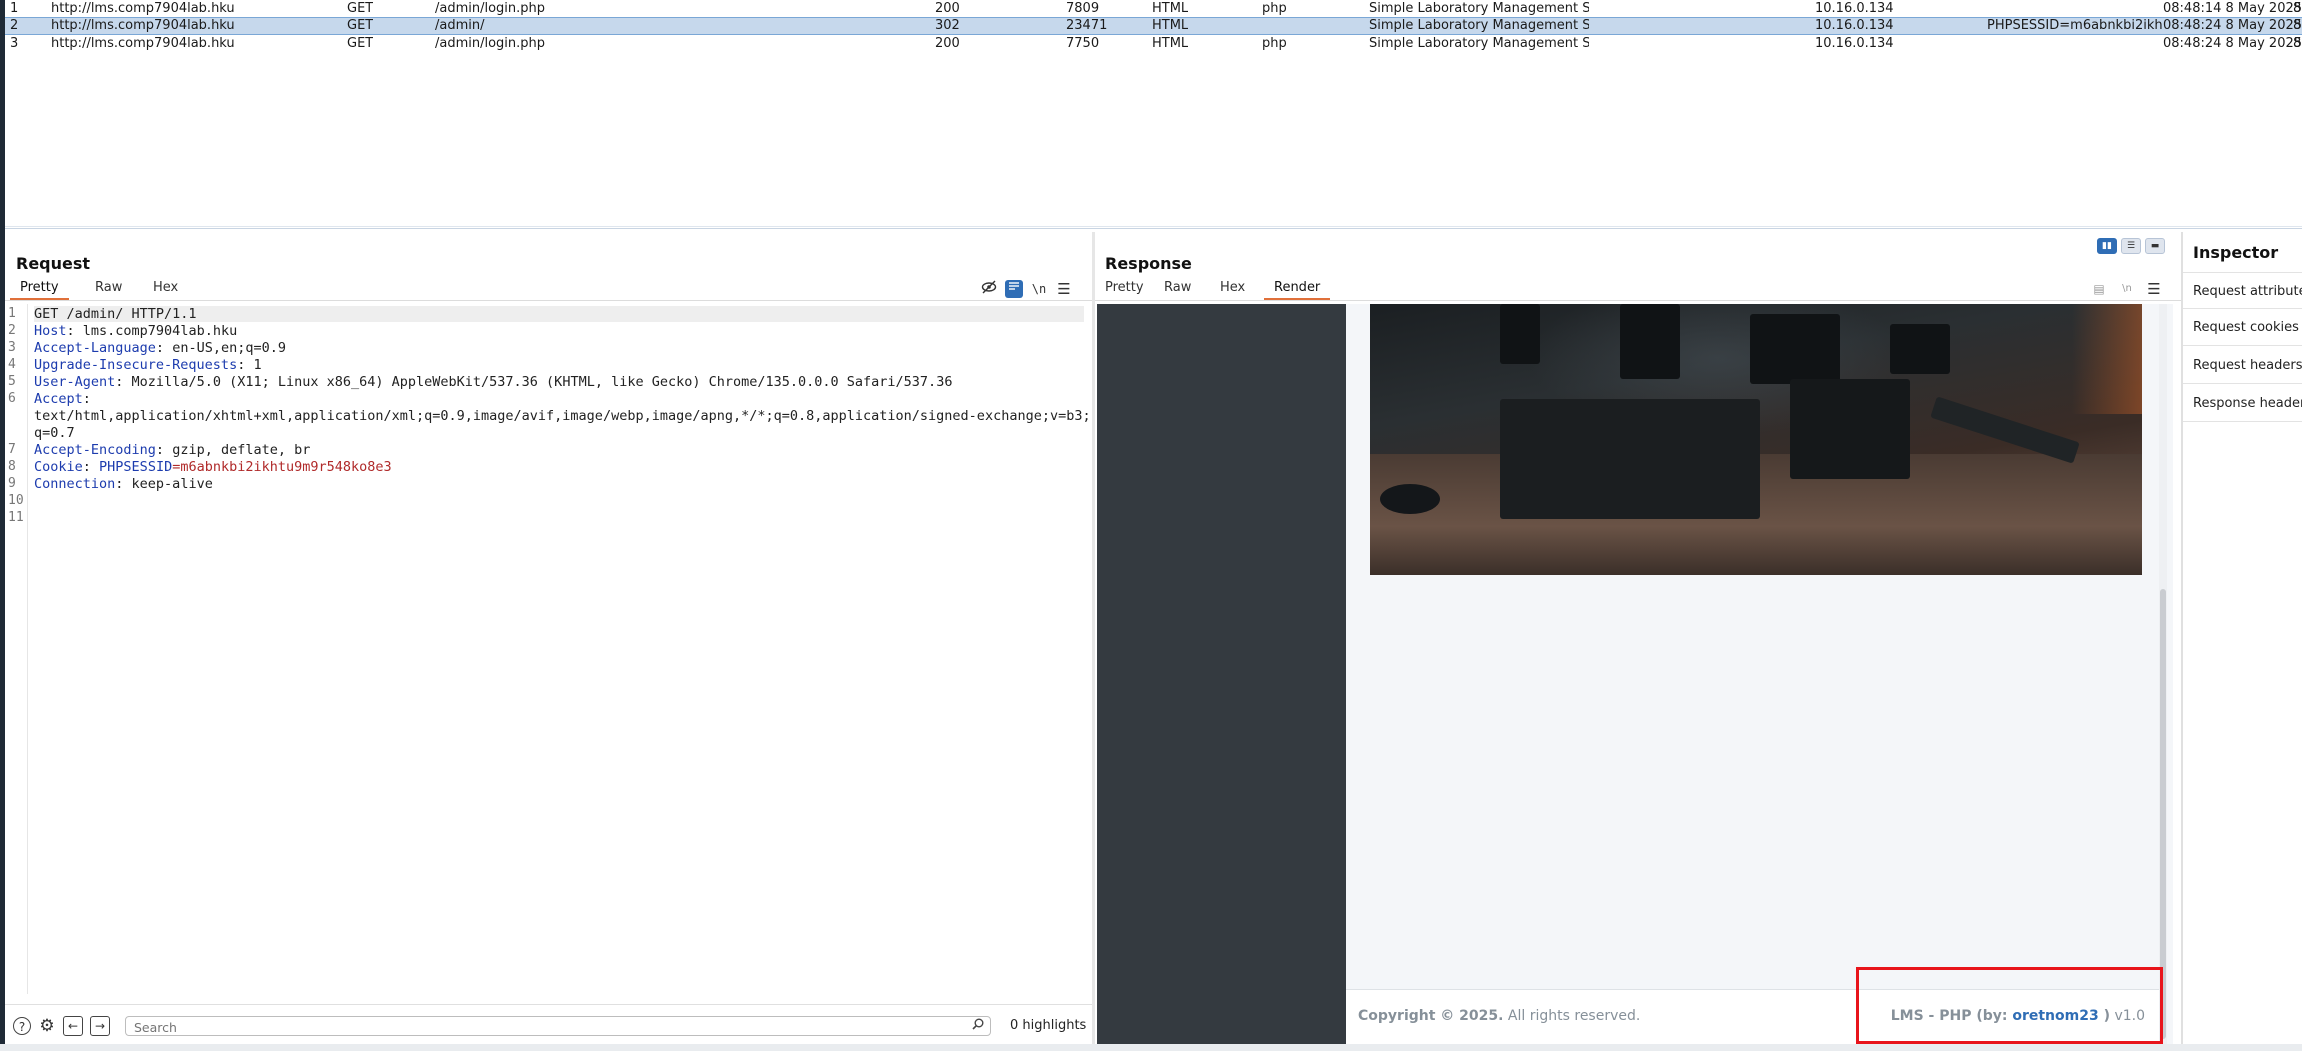 The image size is (2302, 1051). What do you see at coordinates (1221, 674) in the screenshot?
I see `rendered-sidebar` at bounding box center [1221, 674].